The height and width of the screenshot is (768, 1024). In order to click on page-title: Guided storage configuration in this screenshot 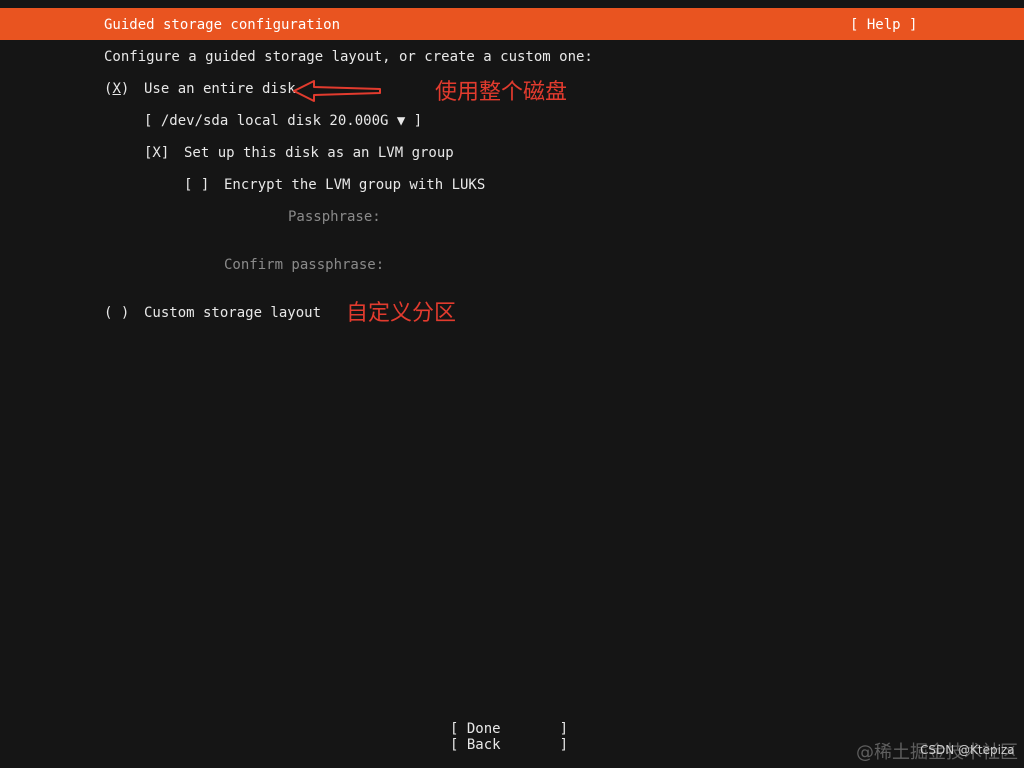, I will do `click(222, 25)`.